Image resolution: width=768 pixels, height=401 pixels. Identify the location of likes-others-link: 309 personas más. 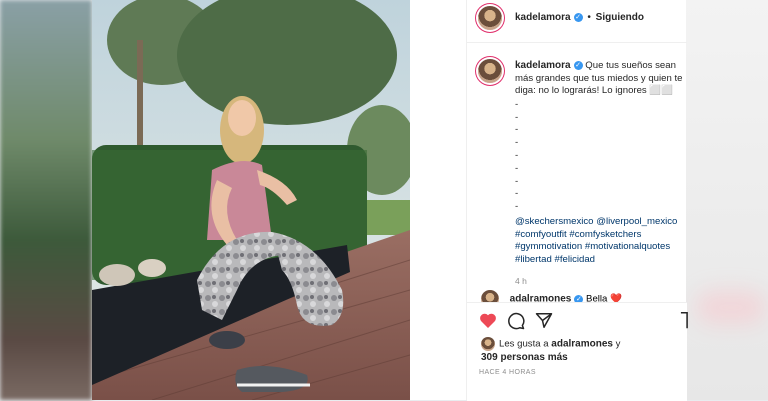
(524, 357).